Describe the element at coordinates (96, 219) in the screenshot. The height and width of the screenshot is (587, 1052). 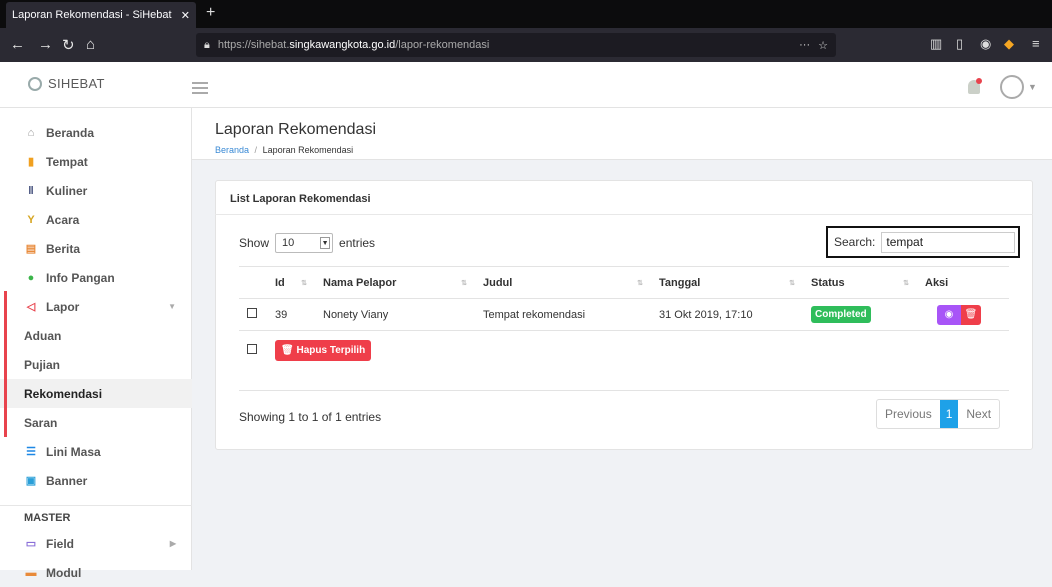
I see `sidebar-item-acara: Y Acara` at that location.